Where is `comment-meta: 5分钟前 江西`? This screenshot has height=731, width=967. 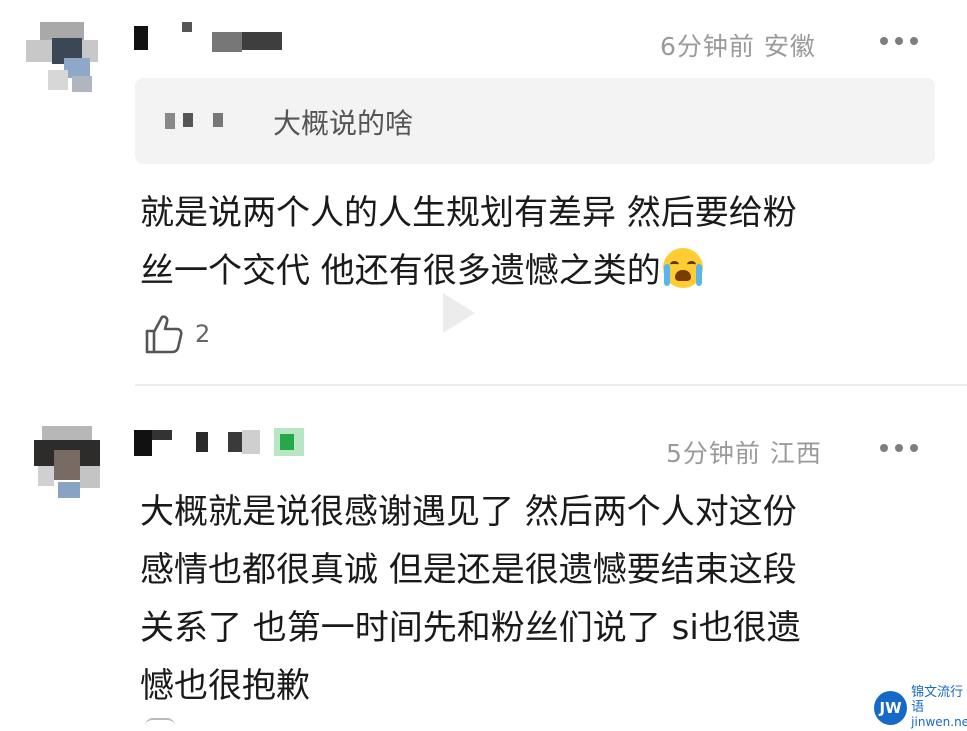 comment-meta: 5分钟前 江西 is located at coordinates (744, 452).